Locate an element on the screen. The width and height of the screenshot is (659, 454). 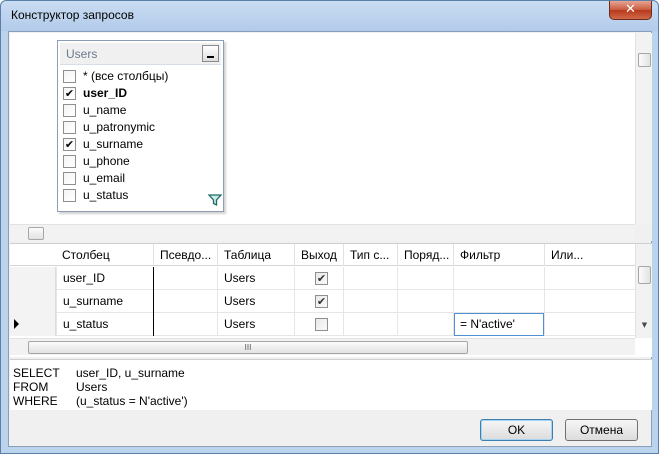
column-label: u_name is located at coordinates (105, 110).